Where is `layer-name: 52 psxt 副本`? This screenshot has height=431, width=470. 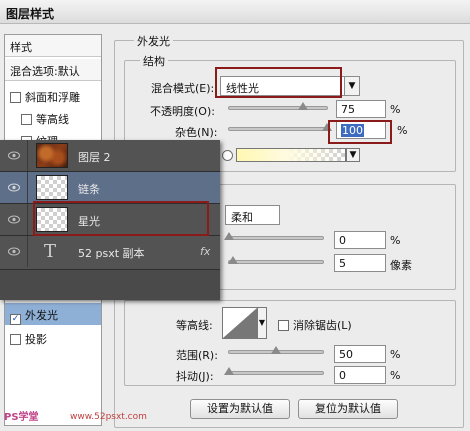
layer-name: 52 psxt 副本 is located at coordinates (111, 253).